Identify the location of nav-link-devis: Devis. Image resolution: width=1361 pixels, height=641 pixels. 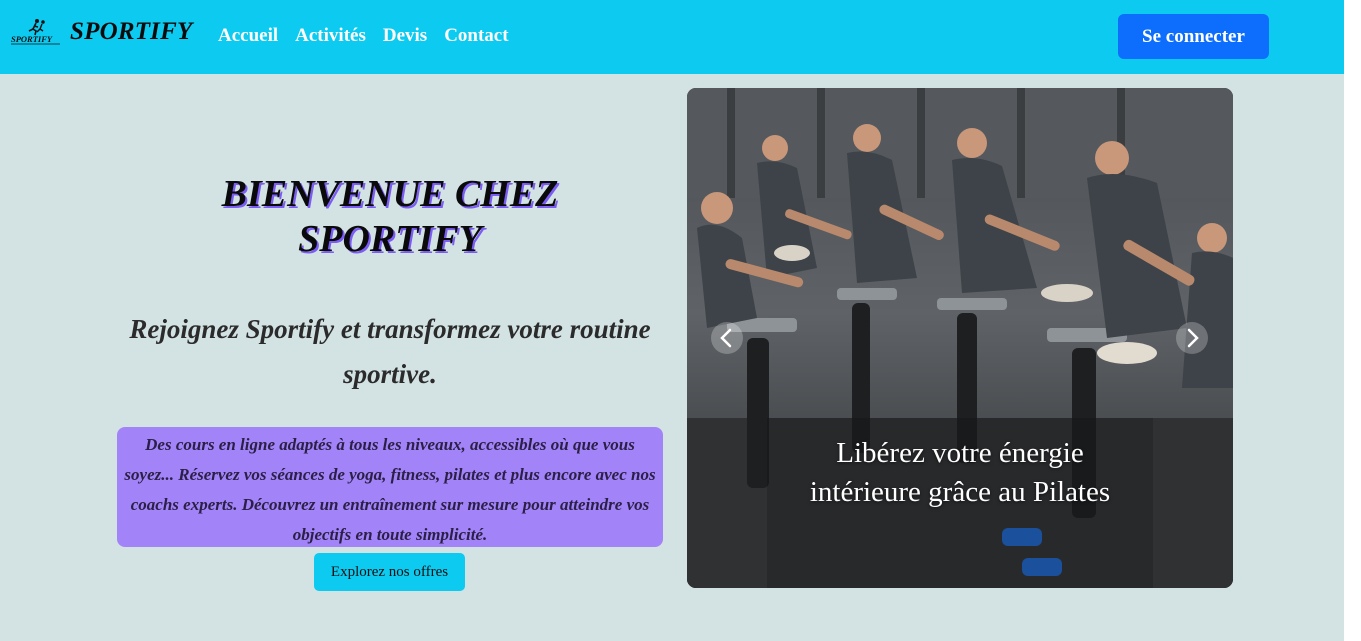
(405, 36).